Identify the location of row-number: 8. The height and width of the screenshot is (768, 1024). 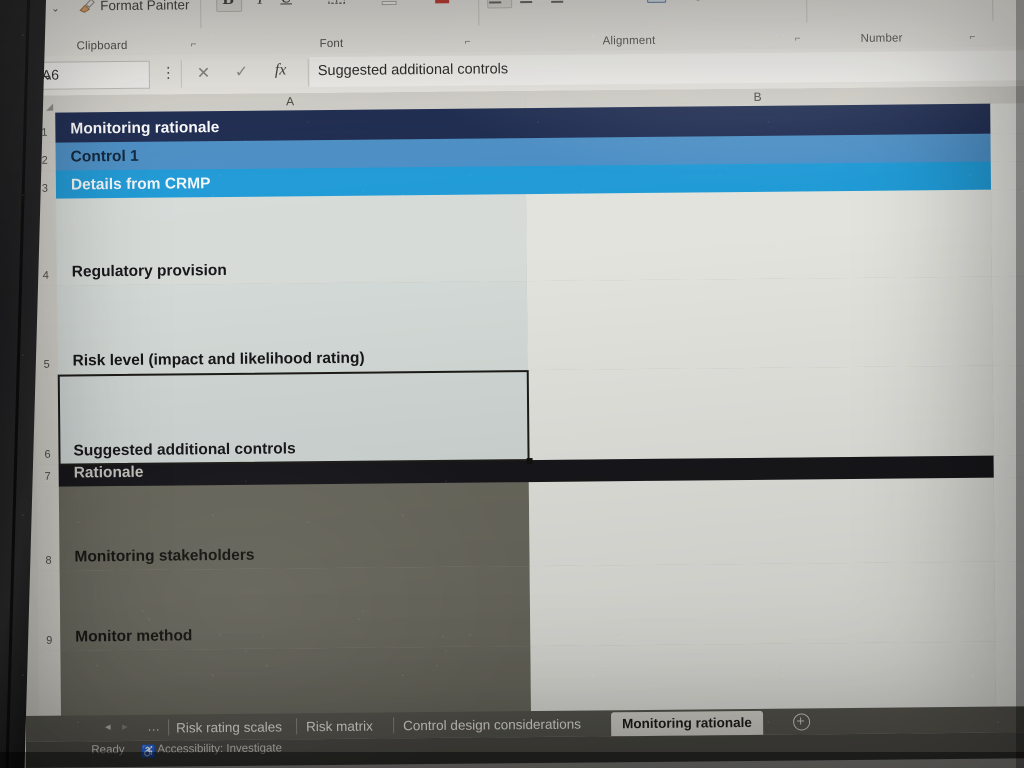
(48, 560).